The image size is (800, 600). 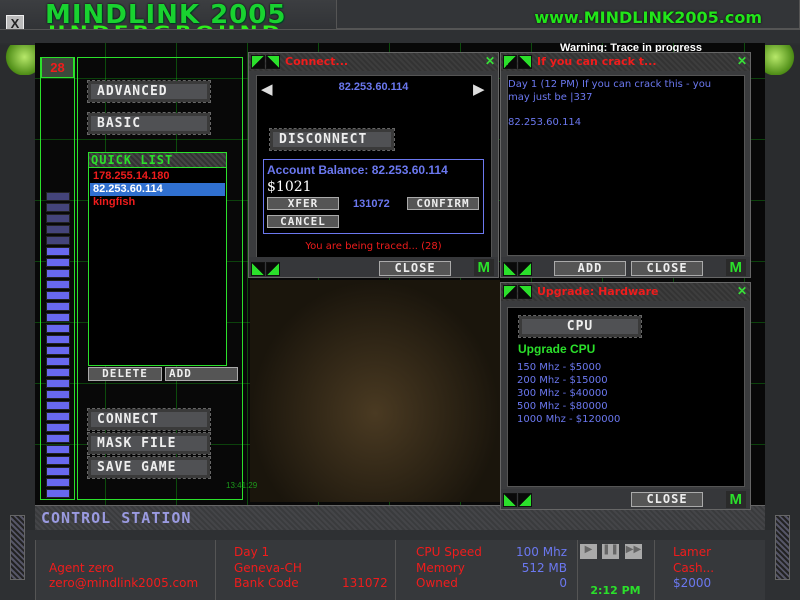 What do you see at coordinates (541, 552) in the screenshot?
I see `cpu-value: 100 Mhz` at bounding box center [541, 552].